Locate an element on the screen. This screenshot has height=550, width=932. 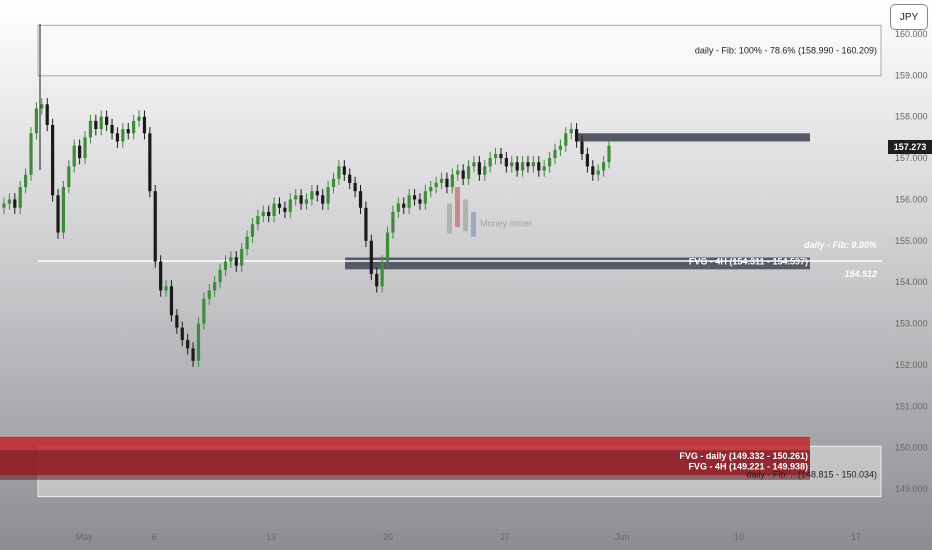
fvg-daily-low-label: FVG - daily (149.332 - 150.261) is located at coordinates (743, 456).